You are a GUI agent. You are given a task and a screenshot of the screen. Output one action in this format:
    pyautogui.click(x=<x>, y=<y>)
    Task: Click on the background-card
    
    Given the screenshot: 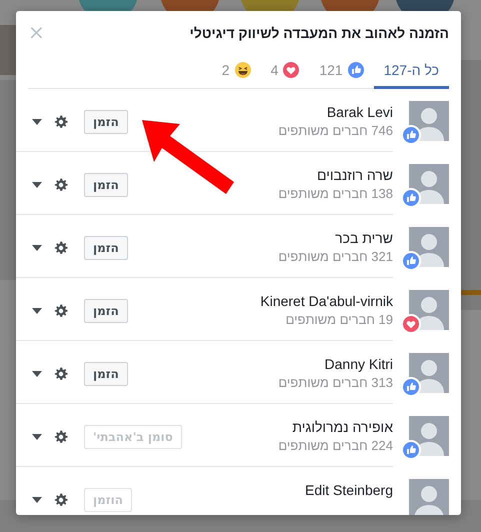 What is the action you would take?
    pyautogui.click(x=8, y=50)
    